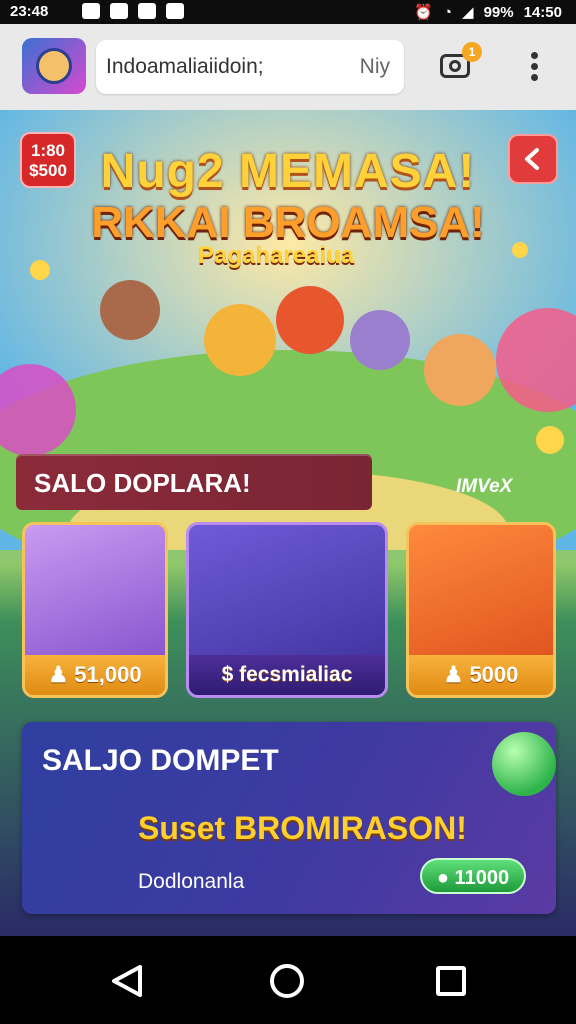 The image size is (576, 1024). What do you see at coordinates (473, 876) in the screenshot?
I see `wallet-amount-button: ● 11000` at bounding box center [473, 876].